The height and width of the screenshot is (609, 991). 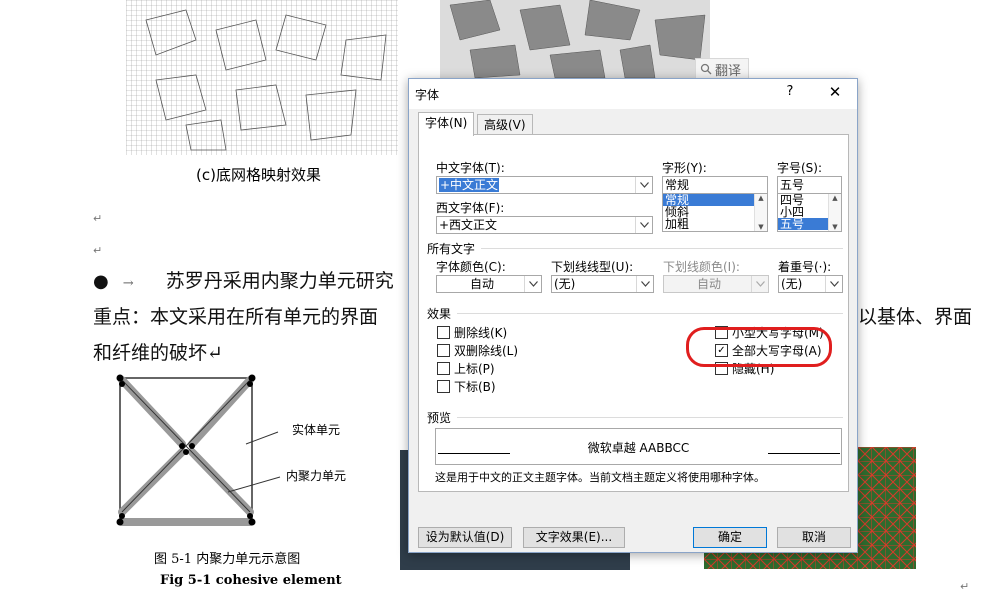 What do you see at coordinates (468, 225) in the screenshot?
I see `west-font-value: +西文正文` at bounding box center [468, 225].